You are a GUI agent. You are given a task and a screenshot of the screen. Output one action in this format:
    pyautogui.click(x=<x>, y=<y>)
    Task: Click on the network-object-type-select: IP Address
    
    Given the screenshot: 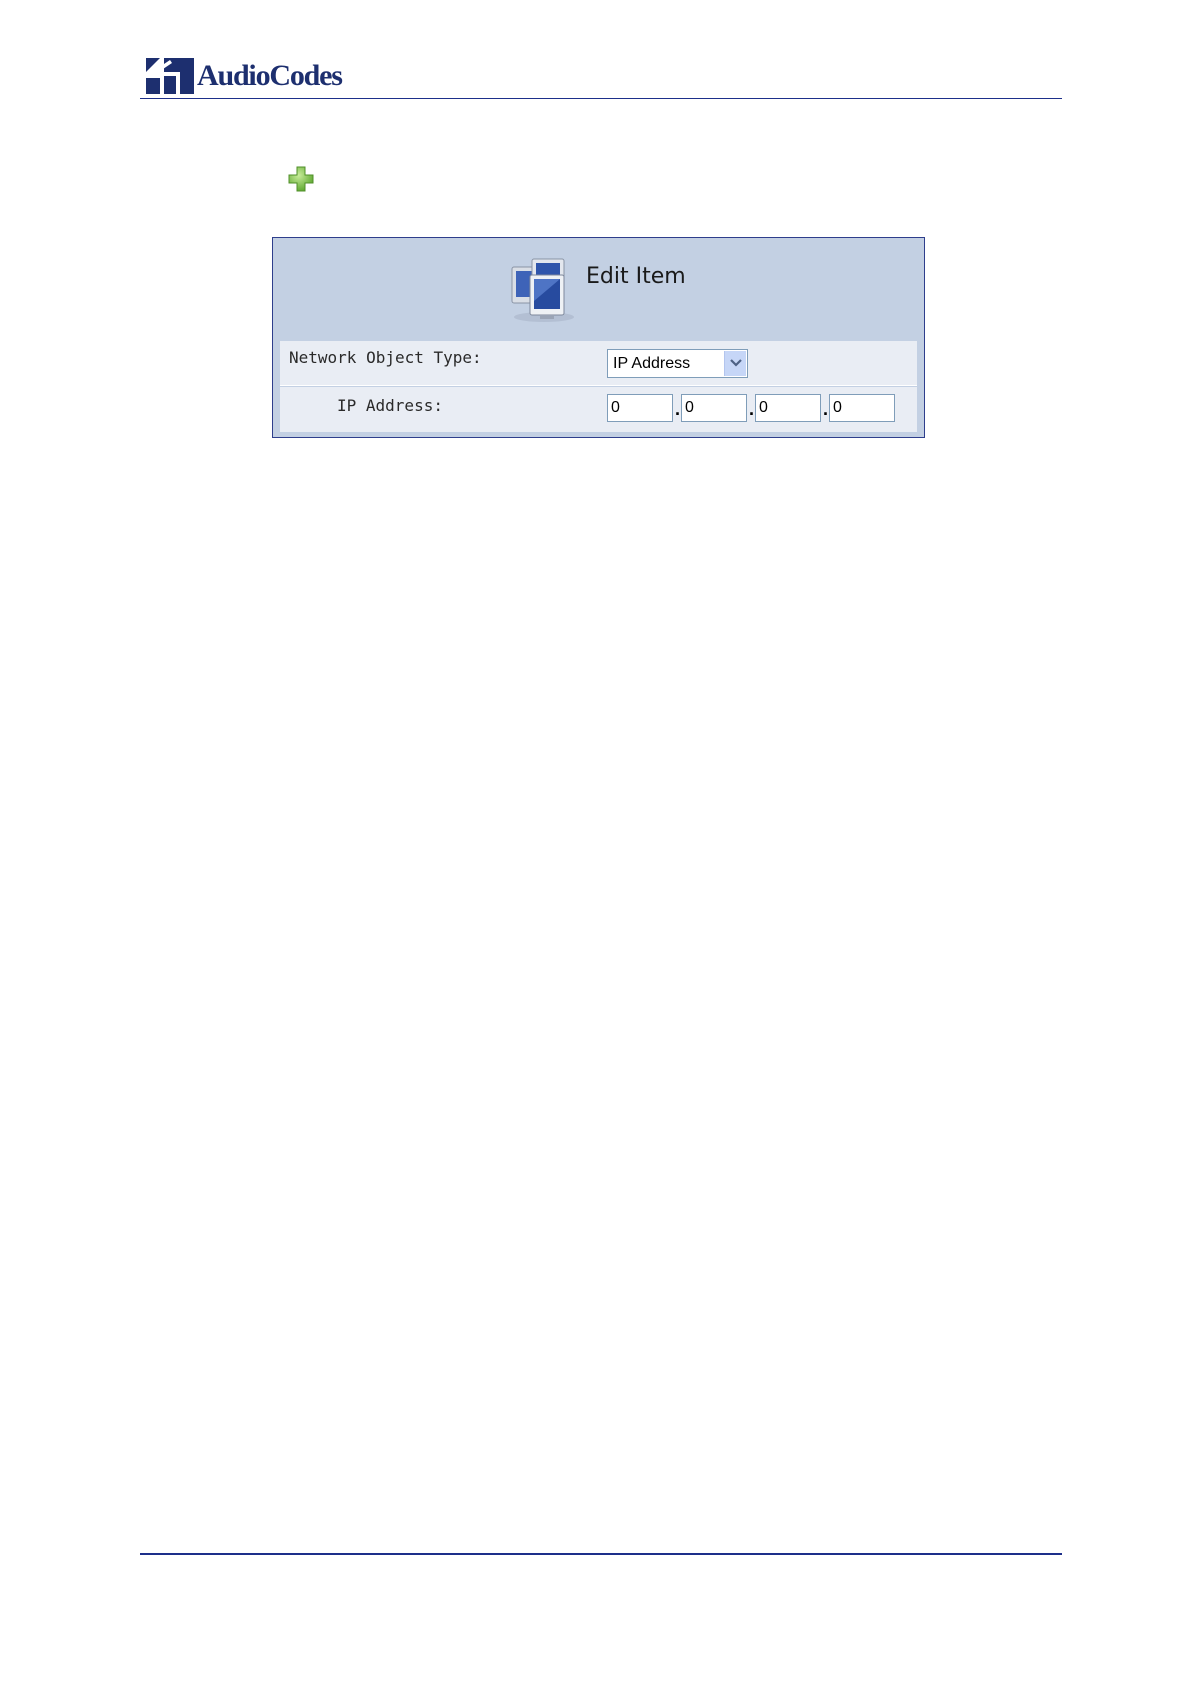 What is the action you would take?
    pyautogui.click(x=677, y=363)
    